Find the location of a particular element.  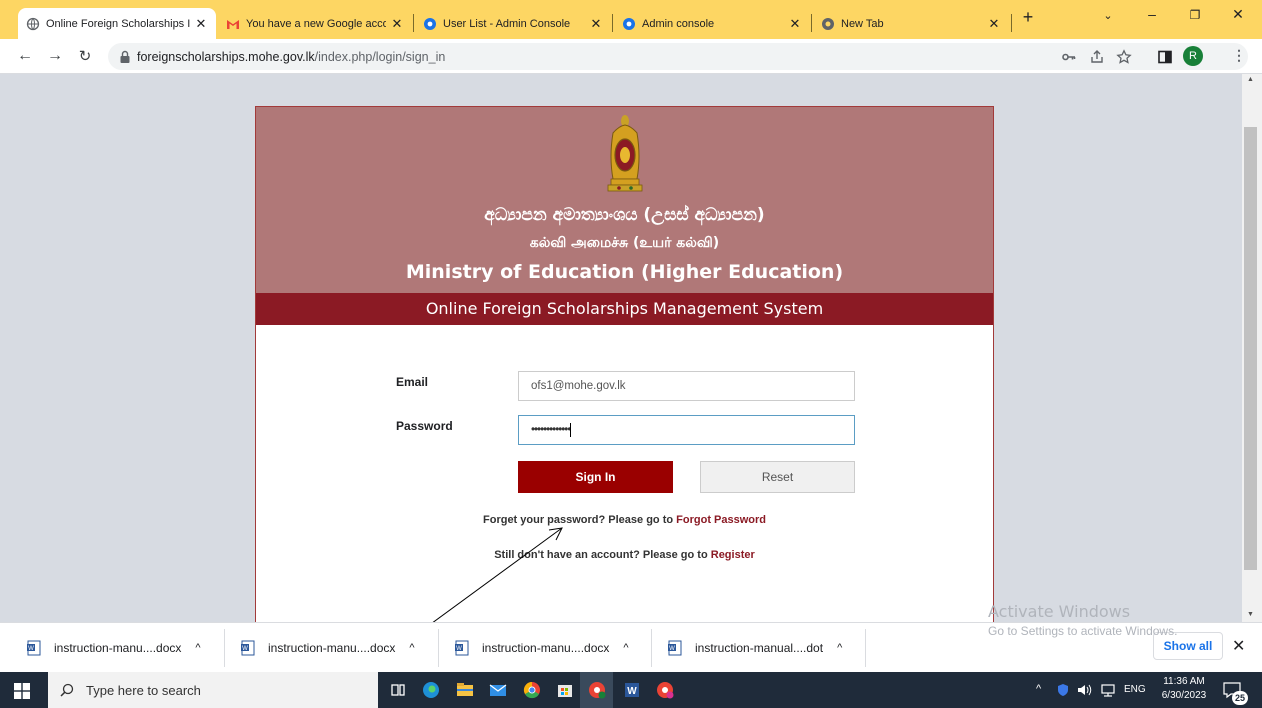

shield-icon is located at coordinates (1063, 690).